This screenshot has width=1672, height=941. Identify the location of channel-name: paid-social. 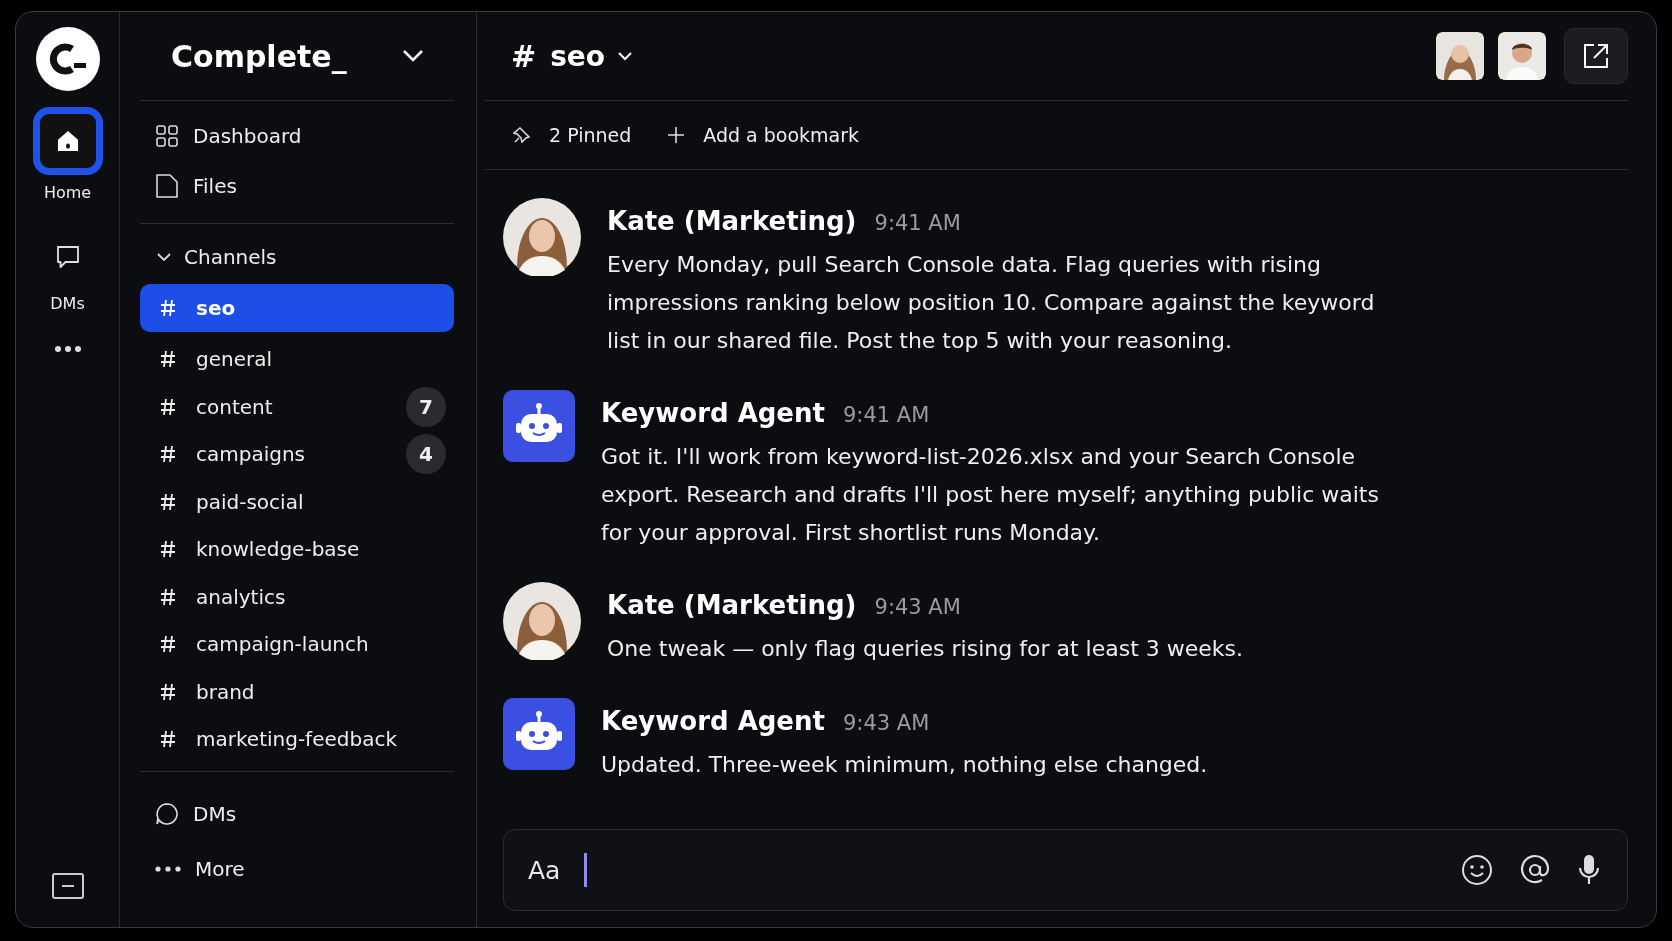
(250, 501).